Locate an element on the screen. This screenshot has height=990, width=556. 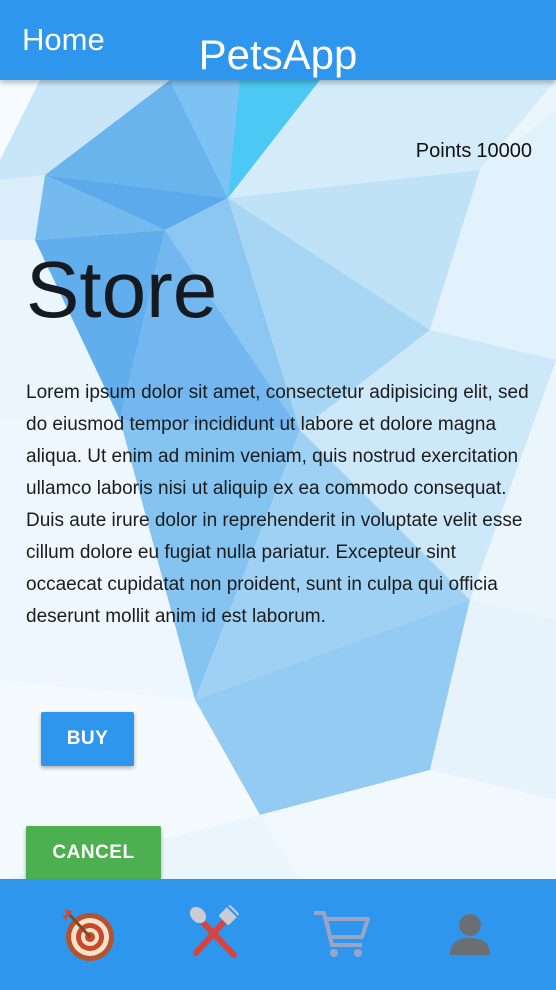
target-icon is located at coordinates (88, 935).